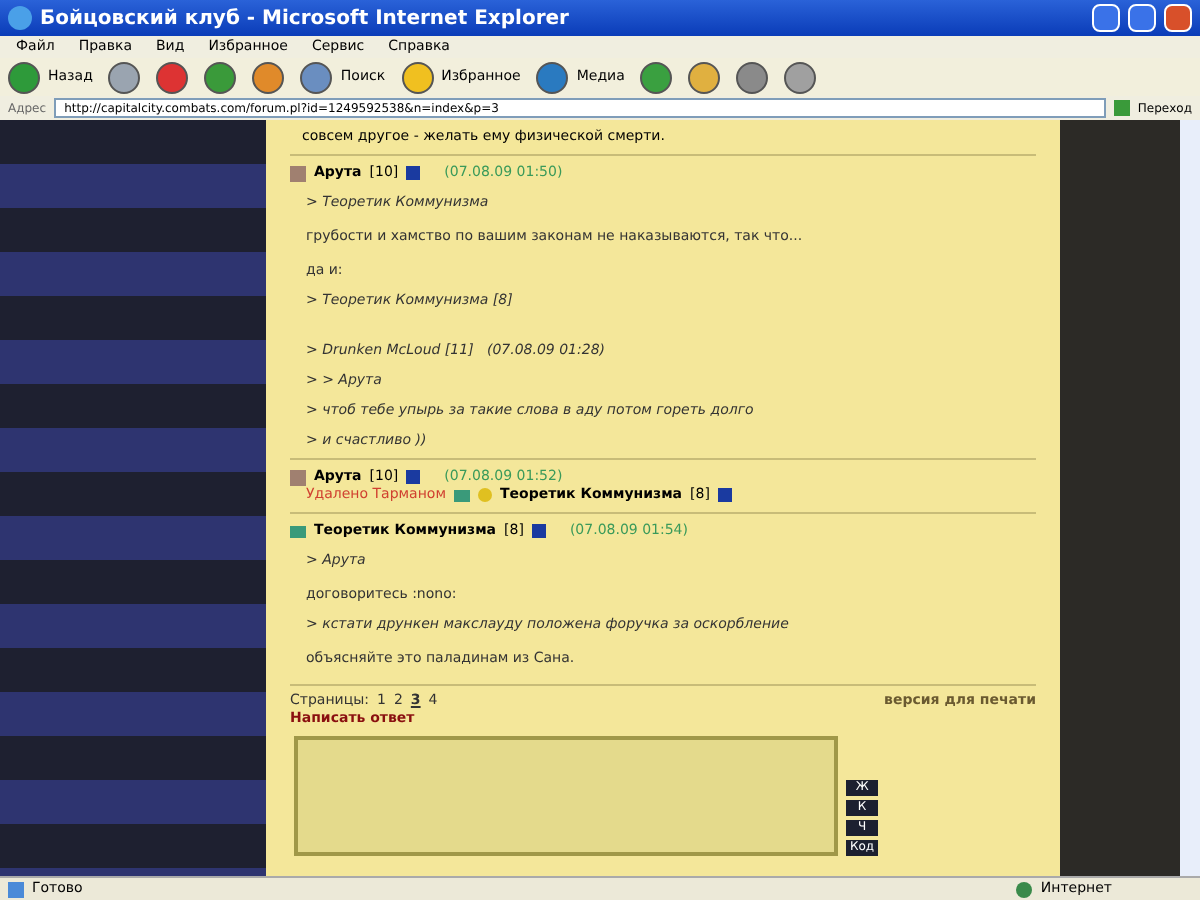 The height and width of the screenshot is (900, 1200). I want to click on scrollbar, so click(1190, 498).